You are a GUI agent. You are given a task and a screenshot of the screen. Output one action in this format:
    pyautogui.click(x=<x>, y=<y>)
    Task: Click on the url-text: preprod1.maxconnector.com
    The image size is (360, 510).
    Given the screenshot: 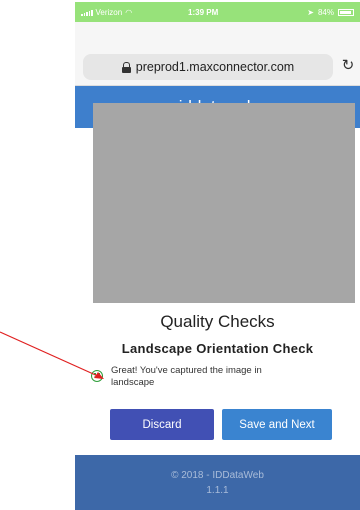 What is the action you would take?
    pyautogui.click(x=215, y=67)
    